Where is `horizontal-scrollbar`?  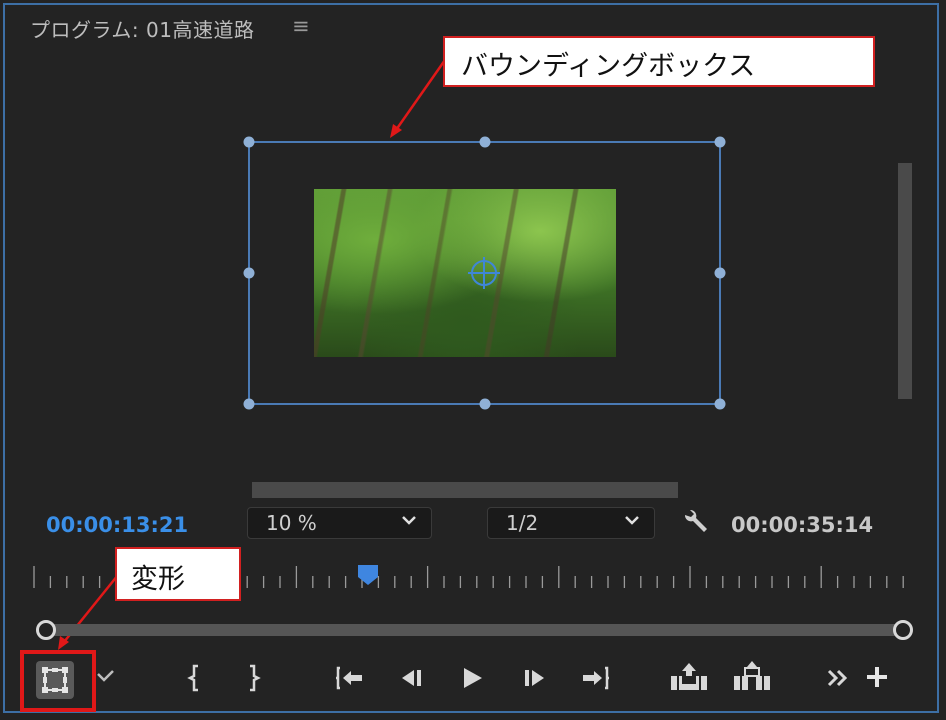
horizontal-scrollbar is located at coordinates (465, 490).